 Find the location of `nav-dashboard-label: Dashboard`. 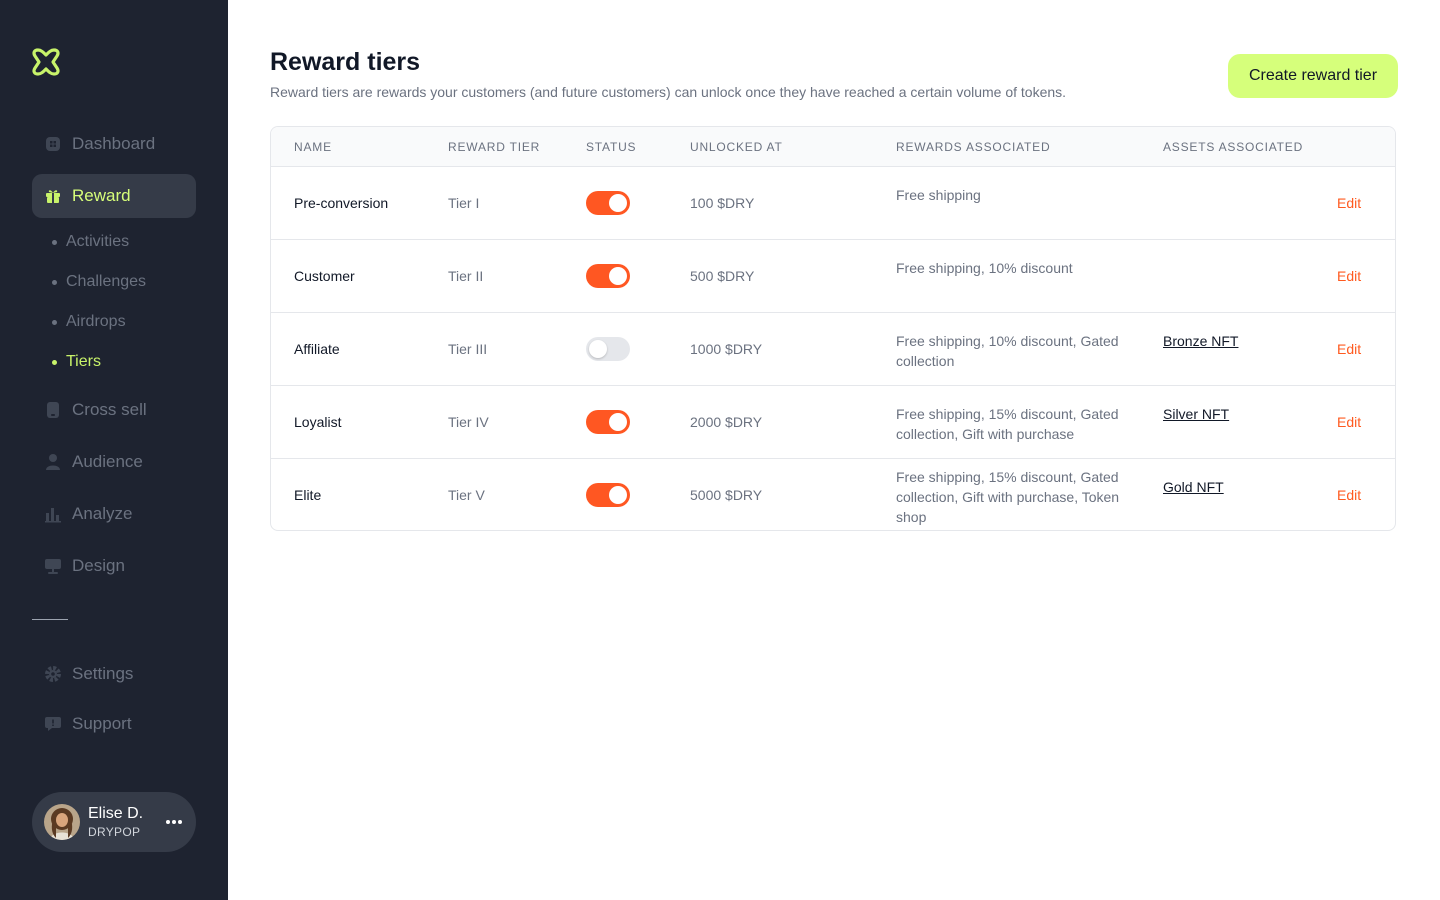

nav-dashboard-label: Dashboard is located at coordinates (114, 143).